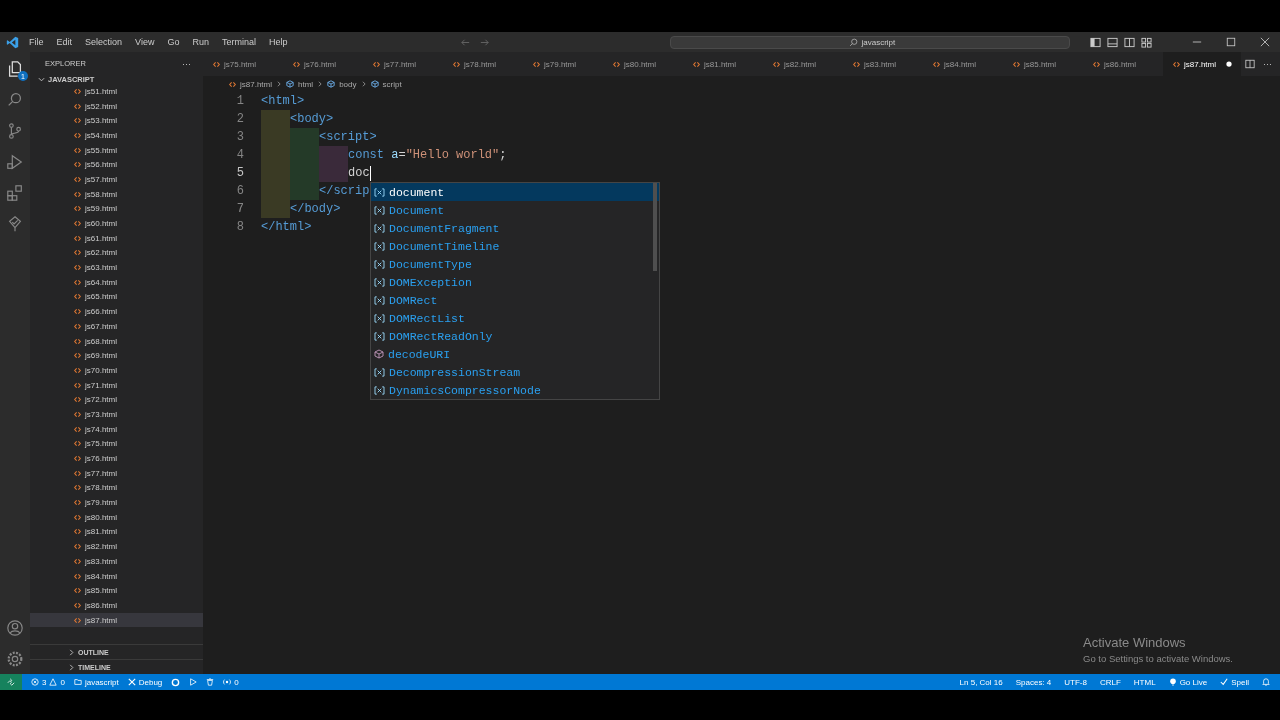 The image size is (1280, 720). I want to click on suggestion-item: DOMException, so click(515, 282).